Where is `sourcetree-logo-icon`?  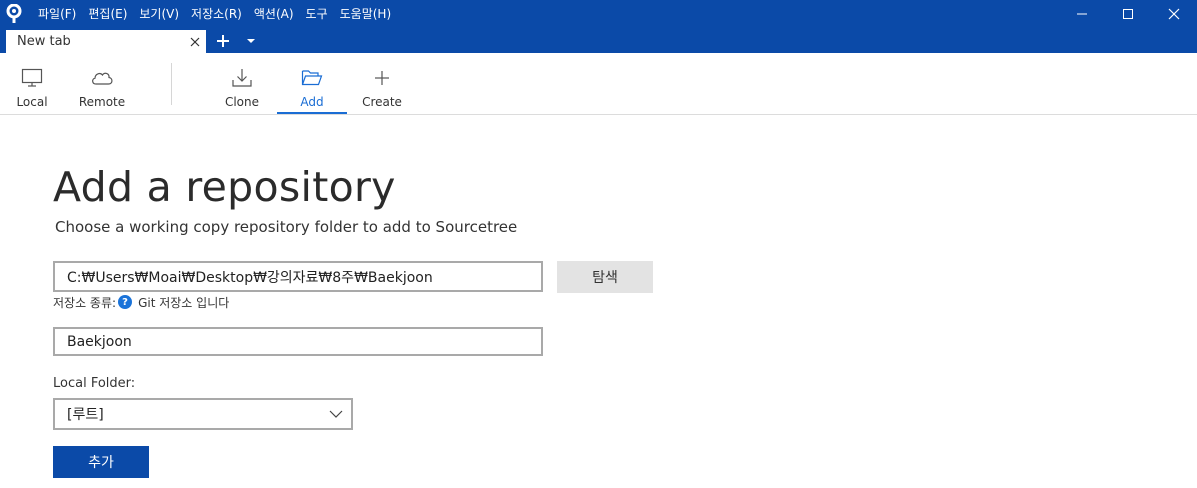
sourcetree-logo-icon is located at coordinates (14, 14).